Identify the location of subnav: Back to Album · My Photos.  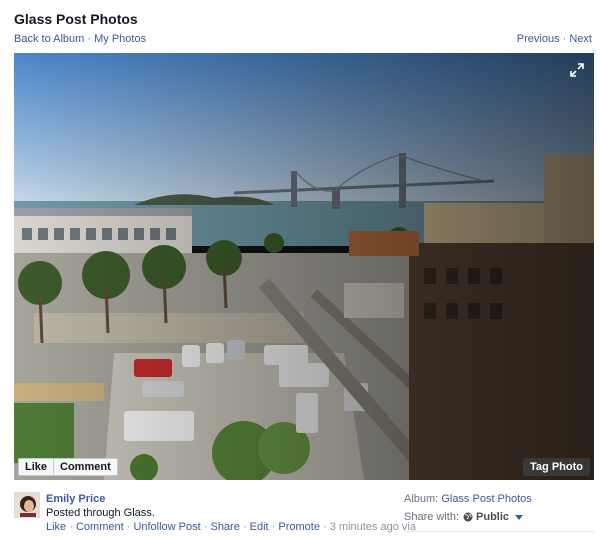
(80, 39).